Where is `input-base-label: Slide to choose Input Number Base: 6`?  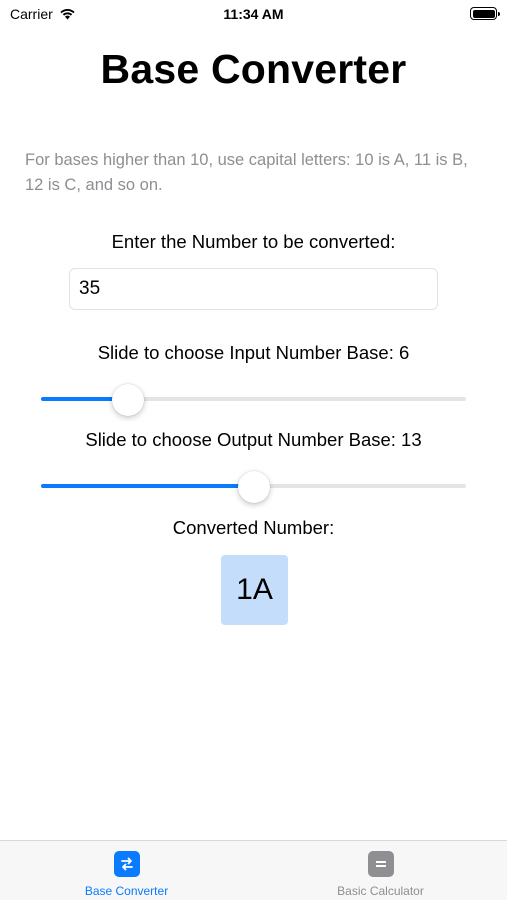
input-base-label: Slide to choose Input Number Base: 6 is located at coordinates (253, 352).